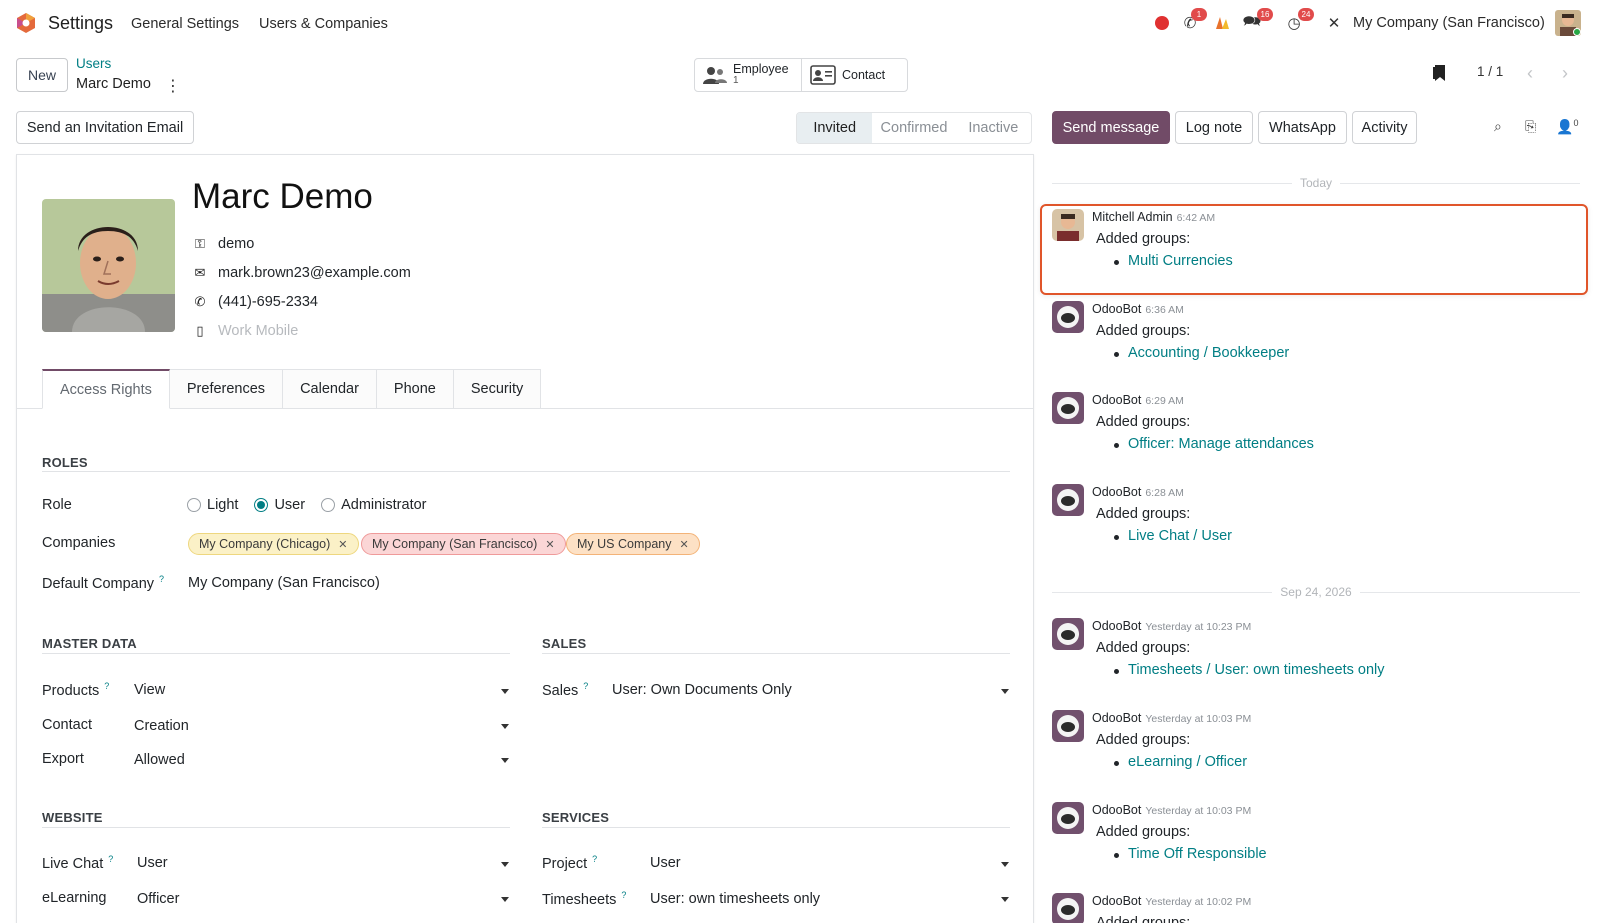 The width and height of the screenshot is (1600, 923). Describe the element at coordinates (1440, 75) in the screenshot. I see `bookmark-icon` at that location.